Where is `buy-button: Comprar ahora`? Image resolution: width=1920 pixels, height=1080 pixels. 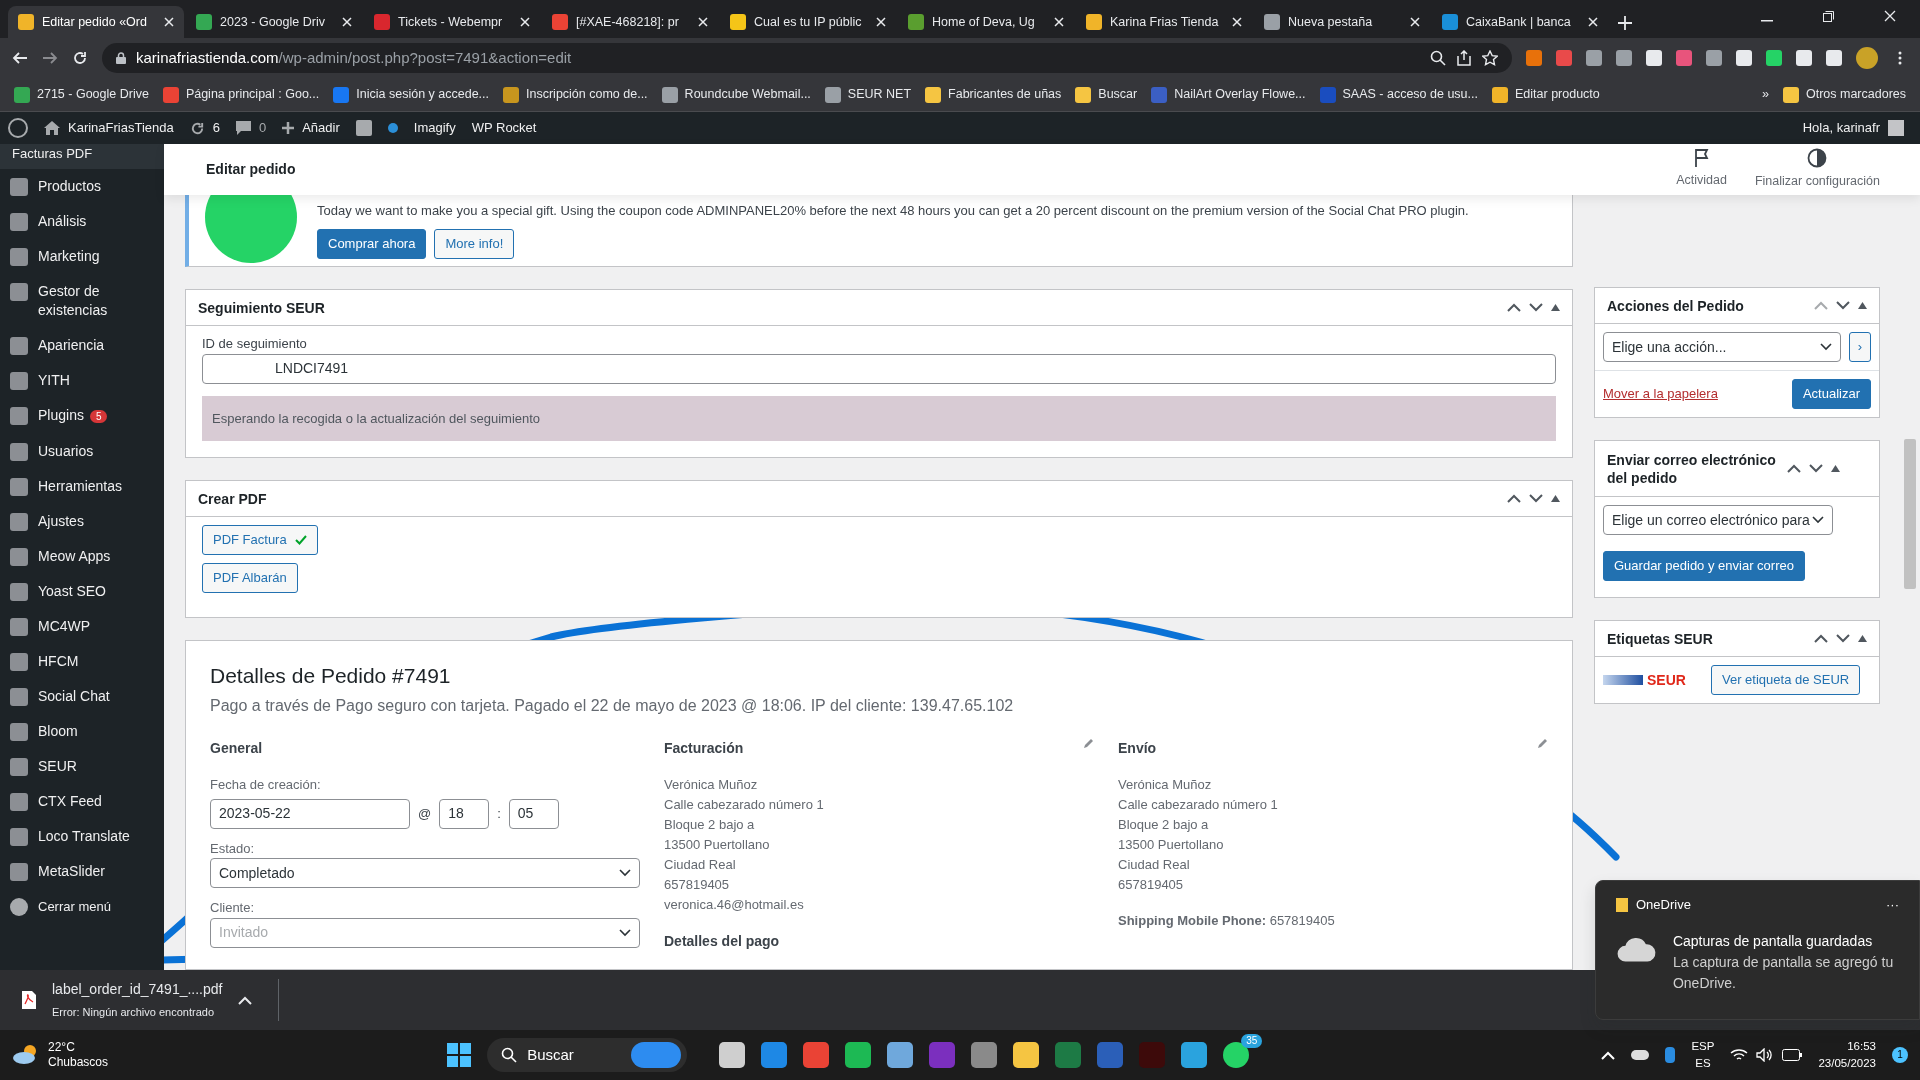
buy-button: Comprar ahora is located at coordinates (372, 243).